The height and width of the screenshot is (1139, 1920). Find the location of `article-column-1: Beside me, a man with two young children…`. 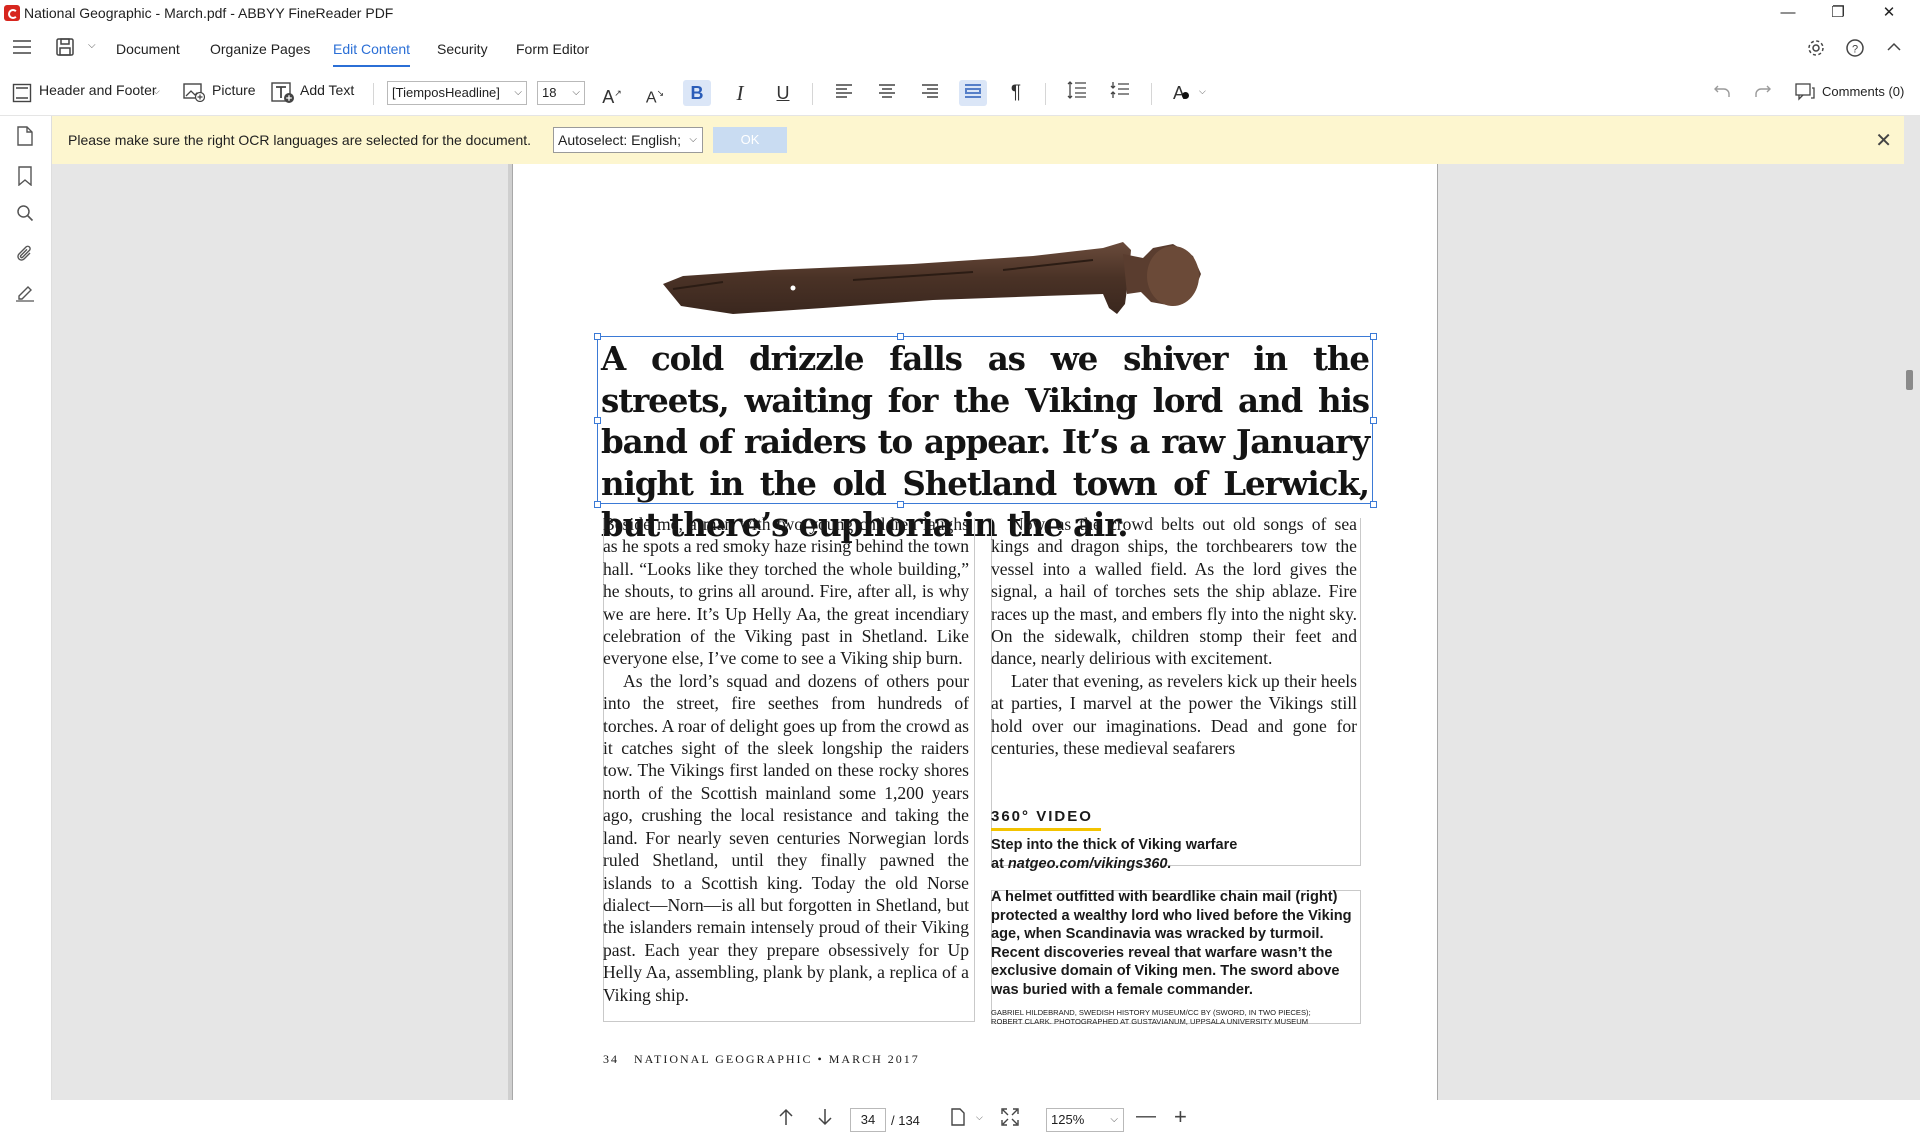

article-column-1: Beside me, a man with two young children… is located at coordinates (786, 759).